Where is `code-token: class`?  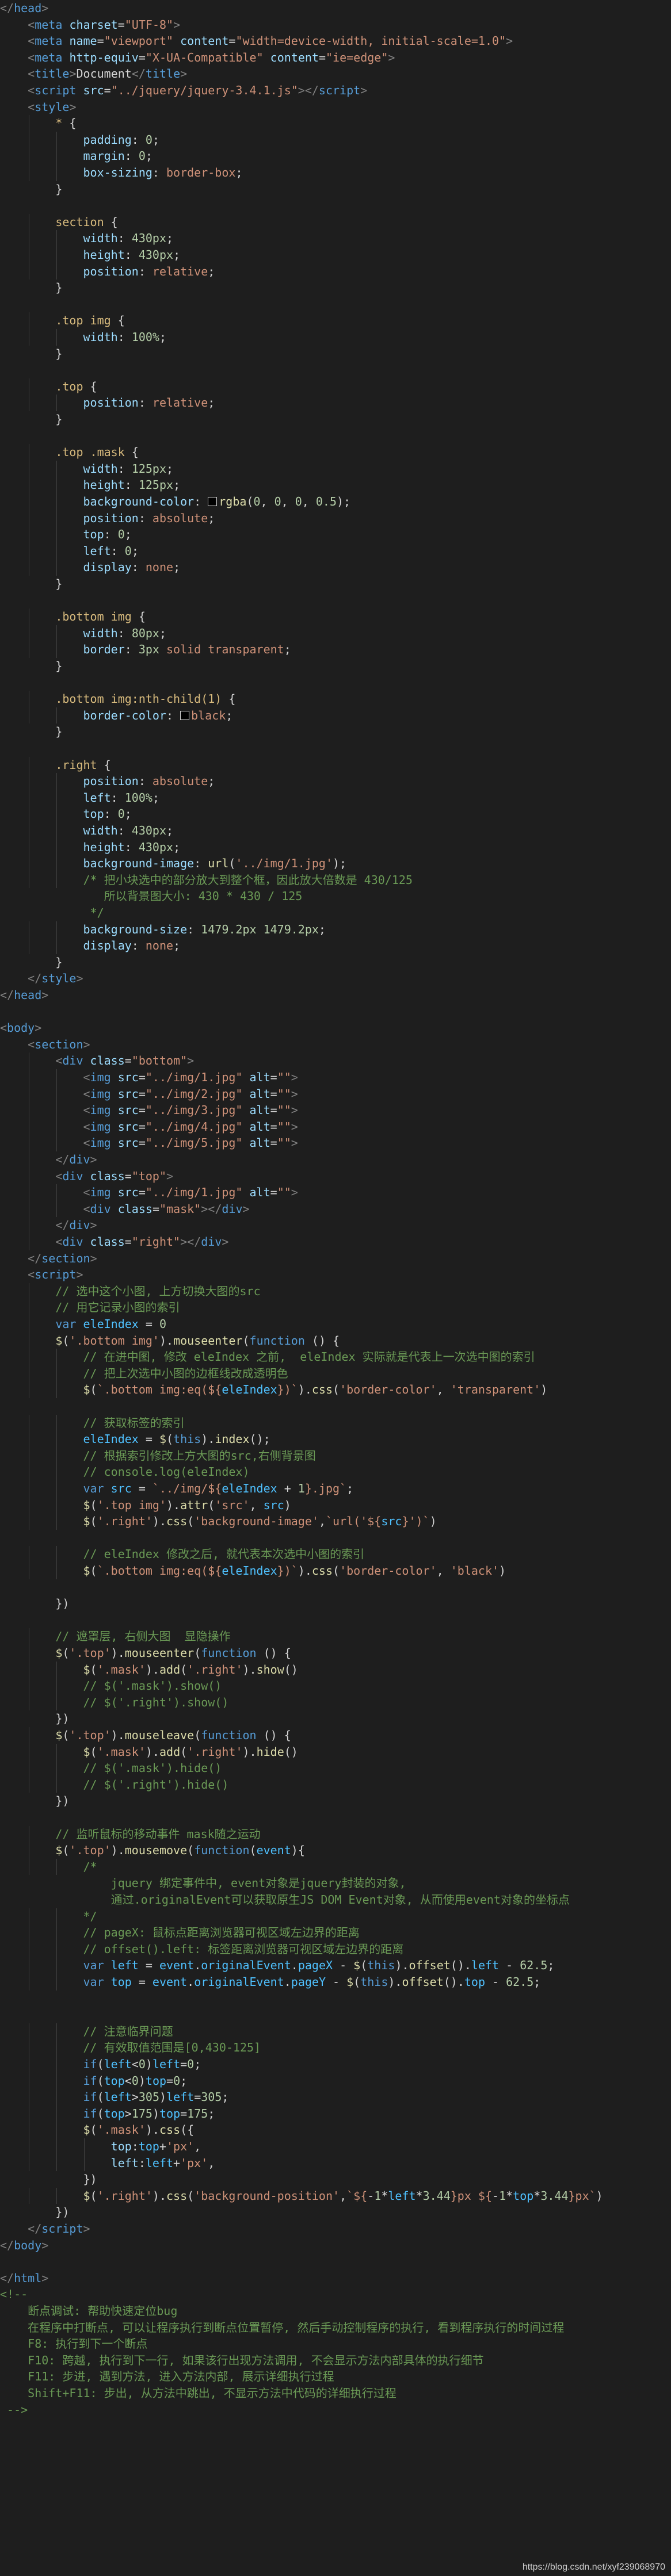
code-token: class is located at coordinates (134, 1208).